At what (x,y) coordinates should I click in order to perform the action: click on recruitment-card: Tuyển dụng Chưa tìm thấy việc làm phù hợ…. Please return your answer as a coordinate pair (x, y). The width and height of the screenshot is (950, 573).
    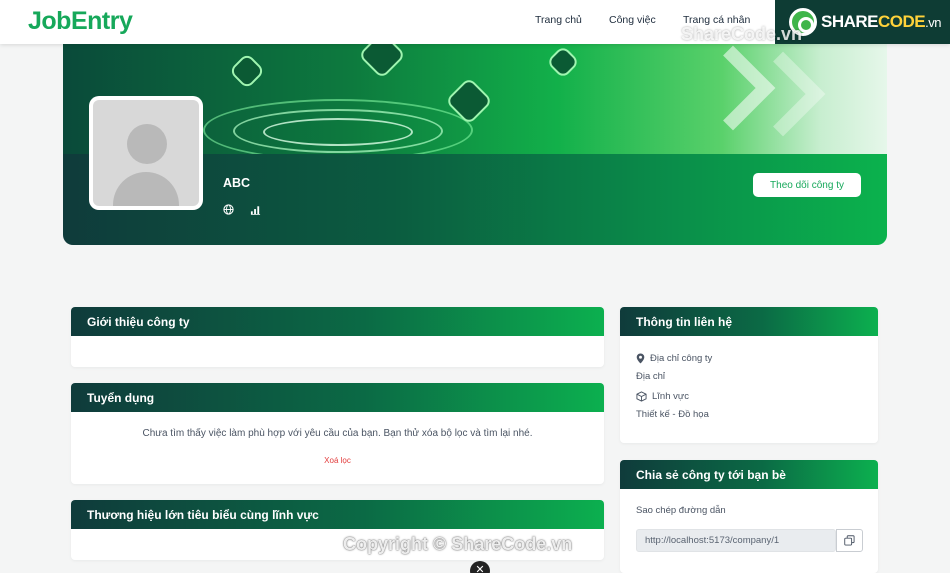
    Looking at the image, I should click on (337, 433).